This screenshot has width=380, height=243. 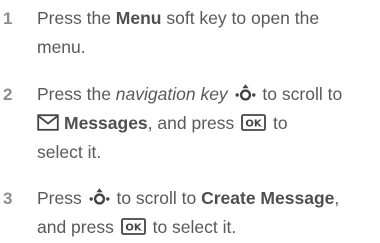 What do you see at coordinates (48, 122) in the screenshot?
I see `envelope-icon` at bounding box center [48, 122].